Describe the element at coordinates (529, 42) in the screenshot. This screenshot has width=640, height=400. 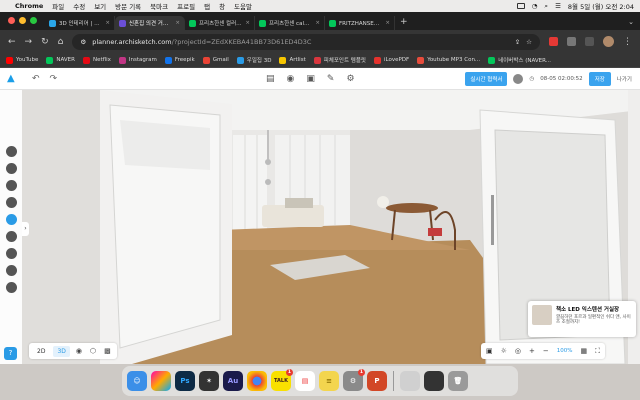
I see `bookmark-star-icon: ☆` at that location.